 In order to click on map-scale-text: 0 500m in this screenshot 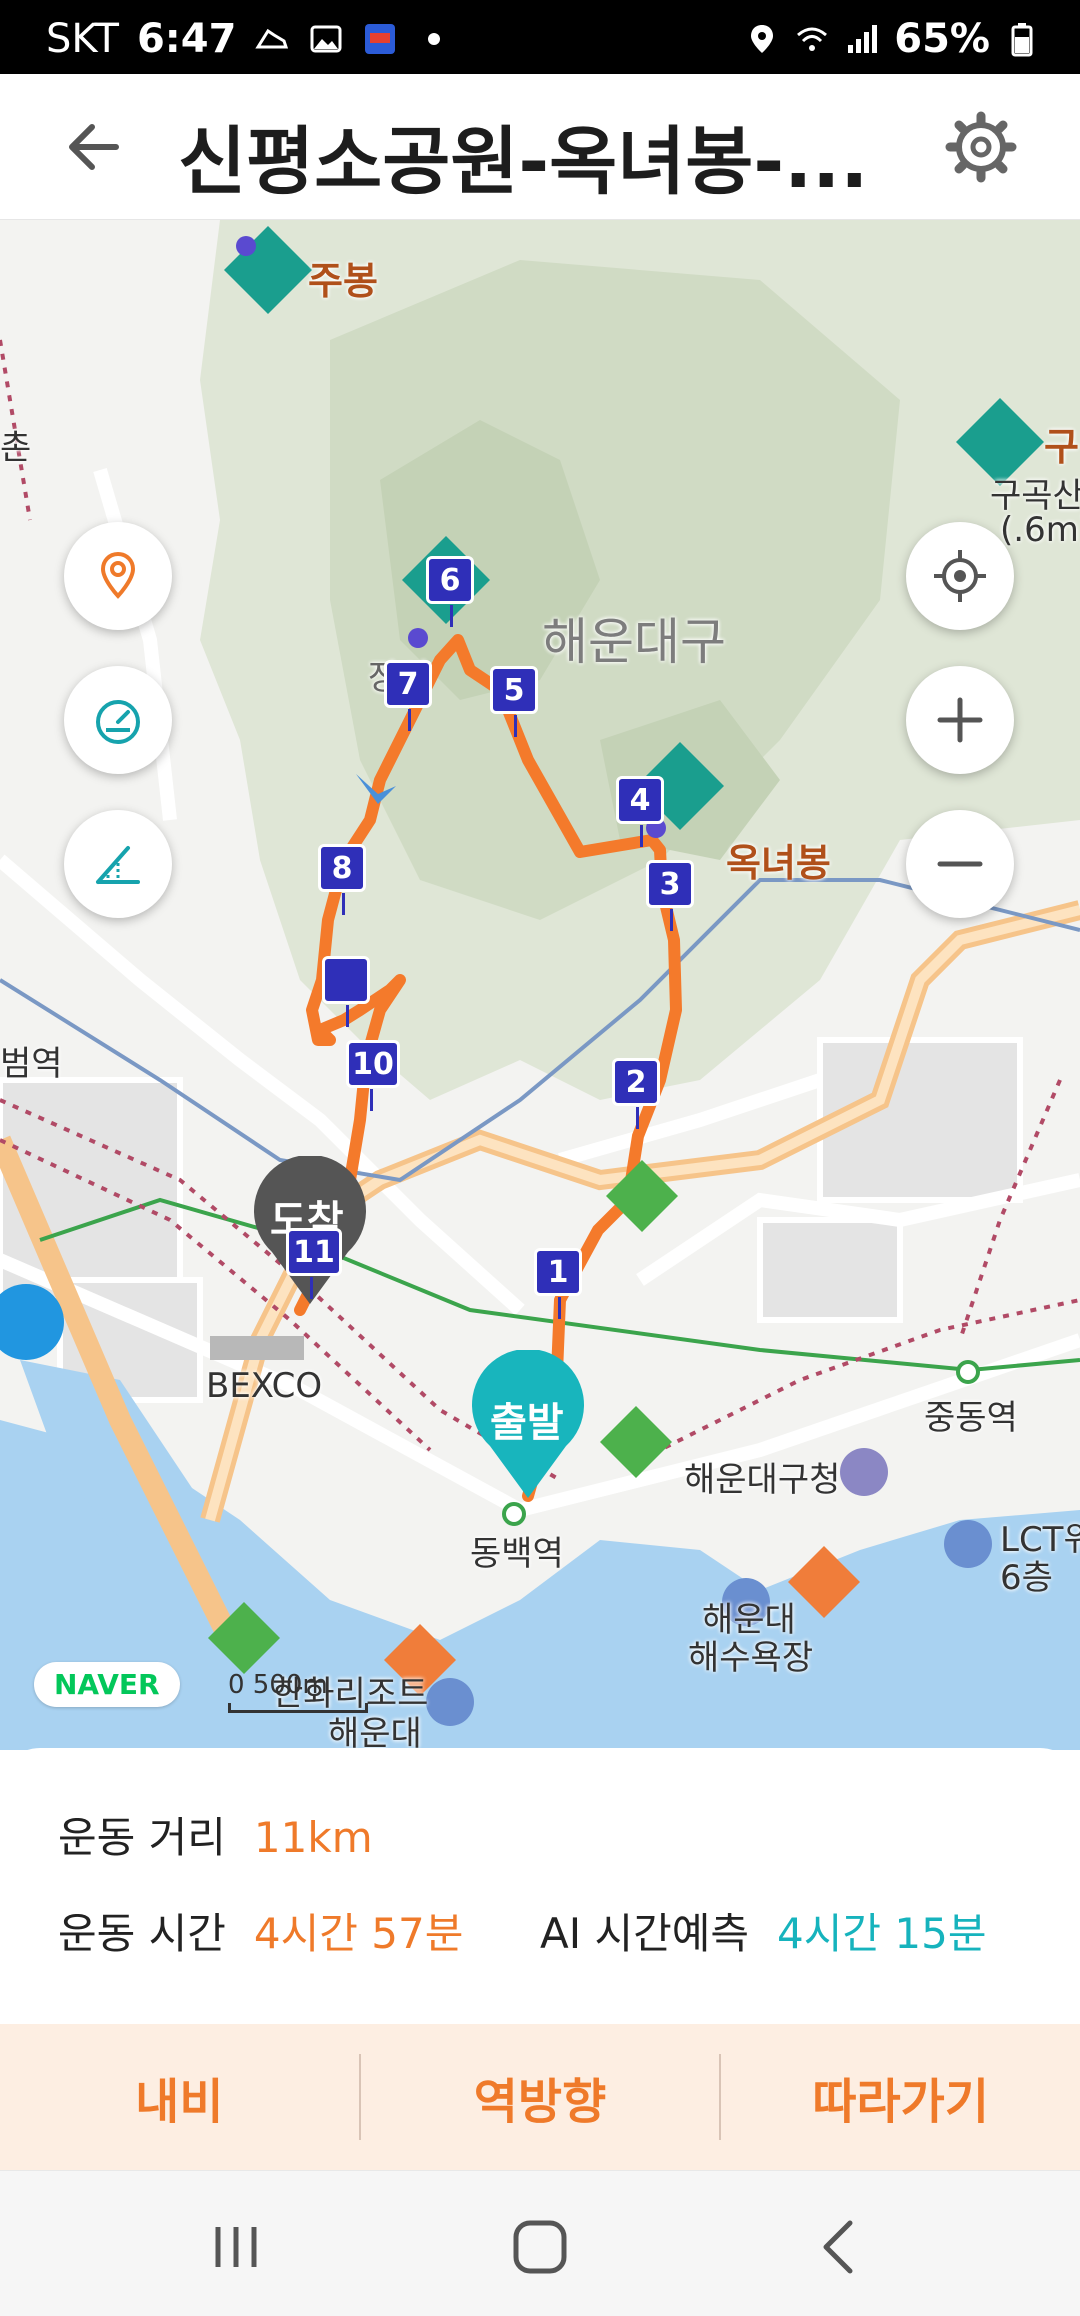, I will do `click(278, 1685)`.